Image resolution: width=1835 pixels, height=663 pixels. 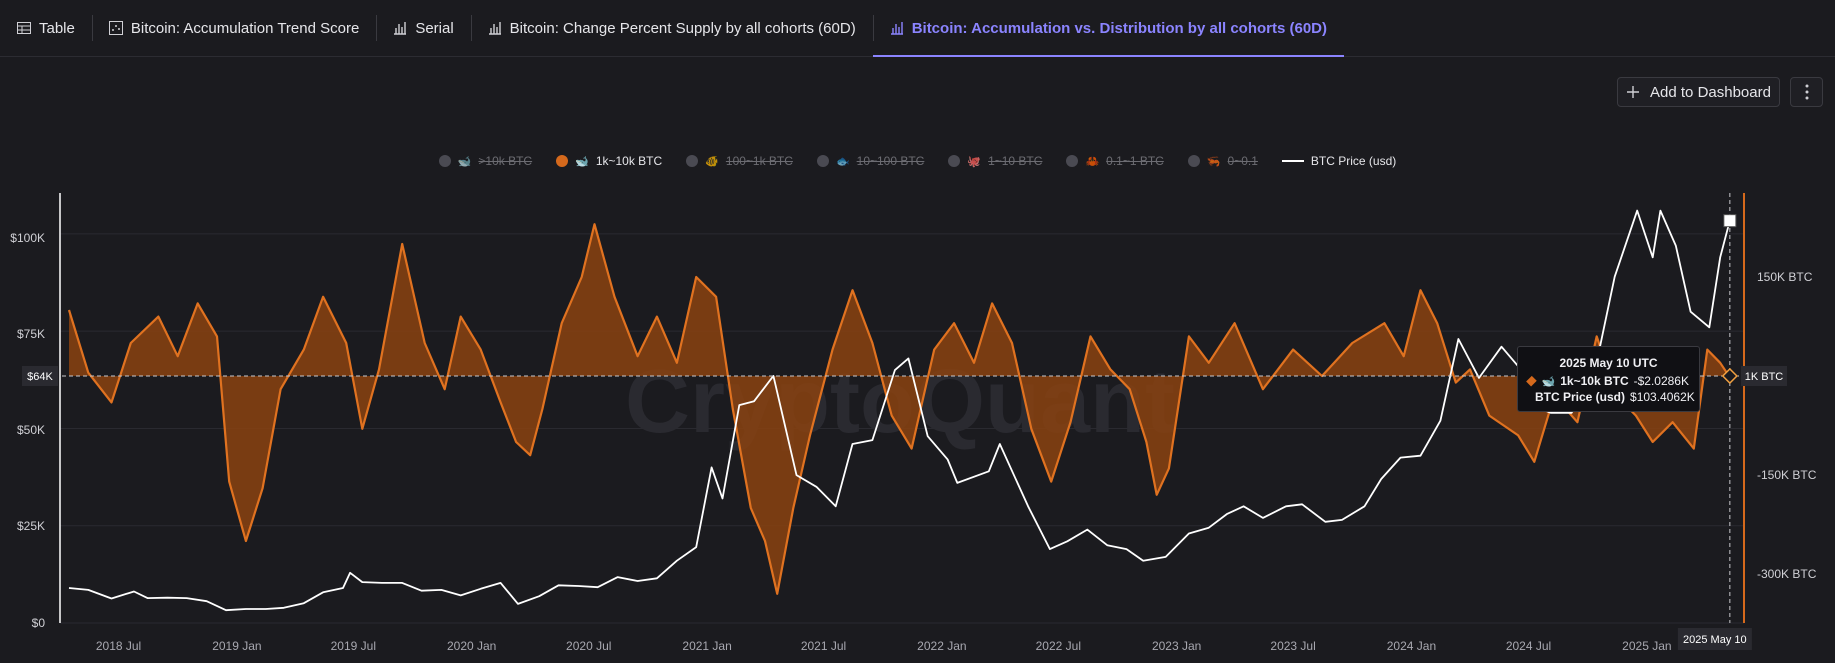 What do you see at coordinates (471, 646) in the screenshot?
I see `x-tick-label: 2020 Jan` at bounding box center [471, 646].